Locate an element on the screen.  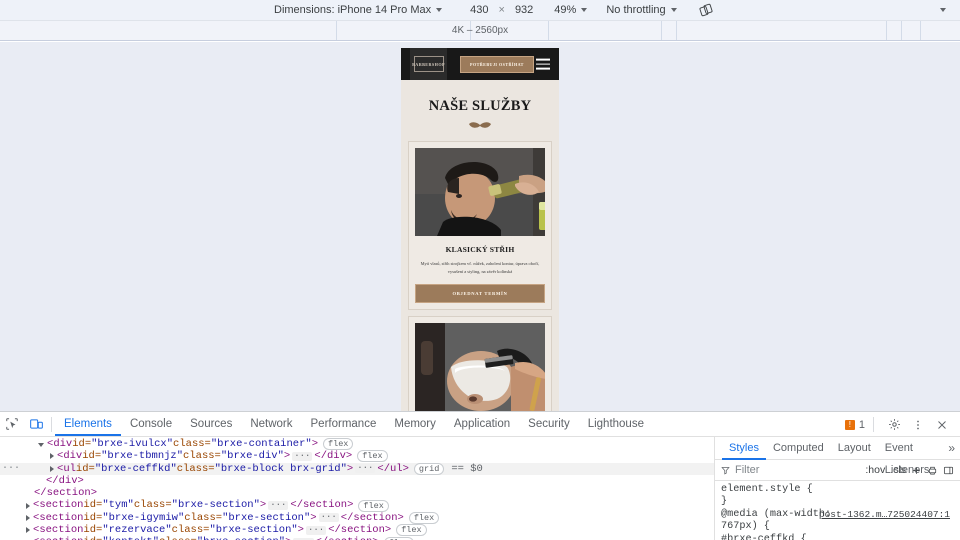
inspect-element-icon is located at coordinates (12, 424).